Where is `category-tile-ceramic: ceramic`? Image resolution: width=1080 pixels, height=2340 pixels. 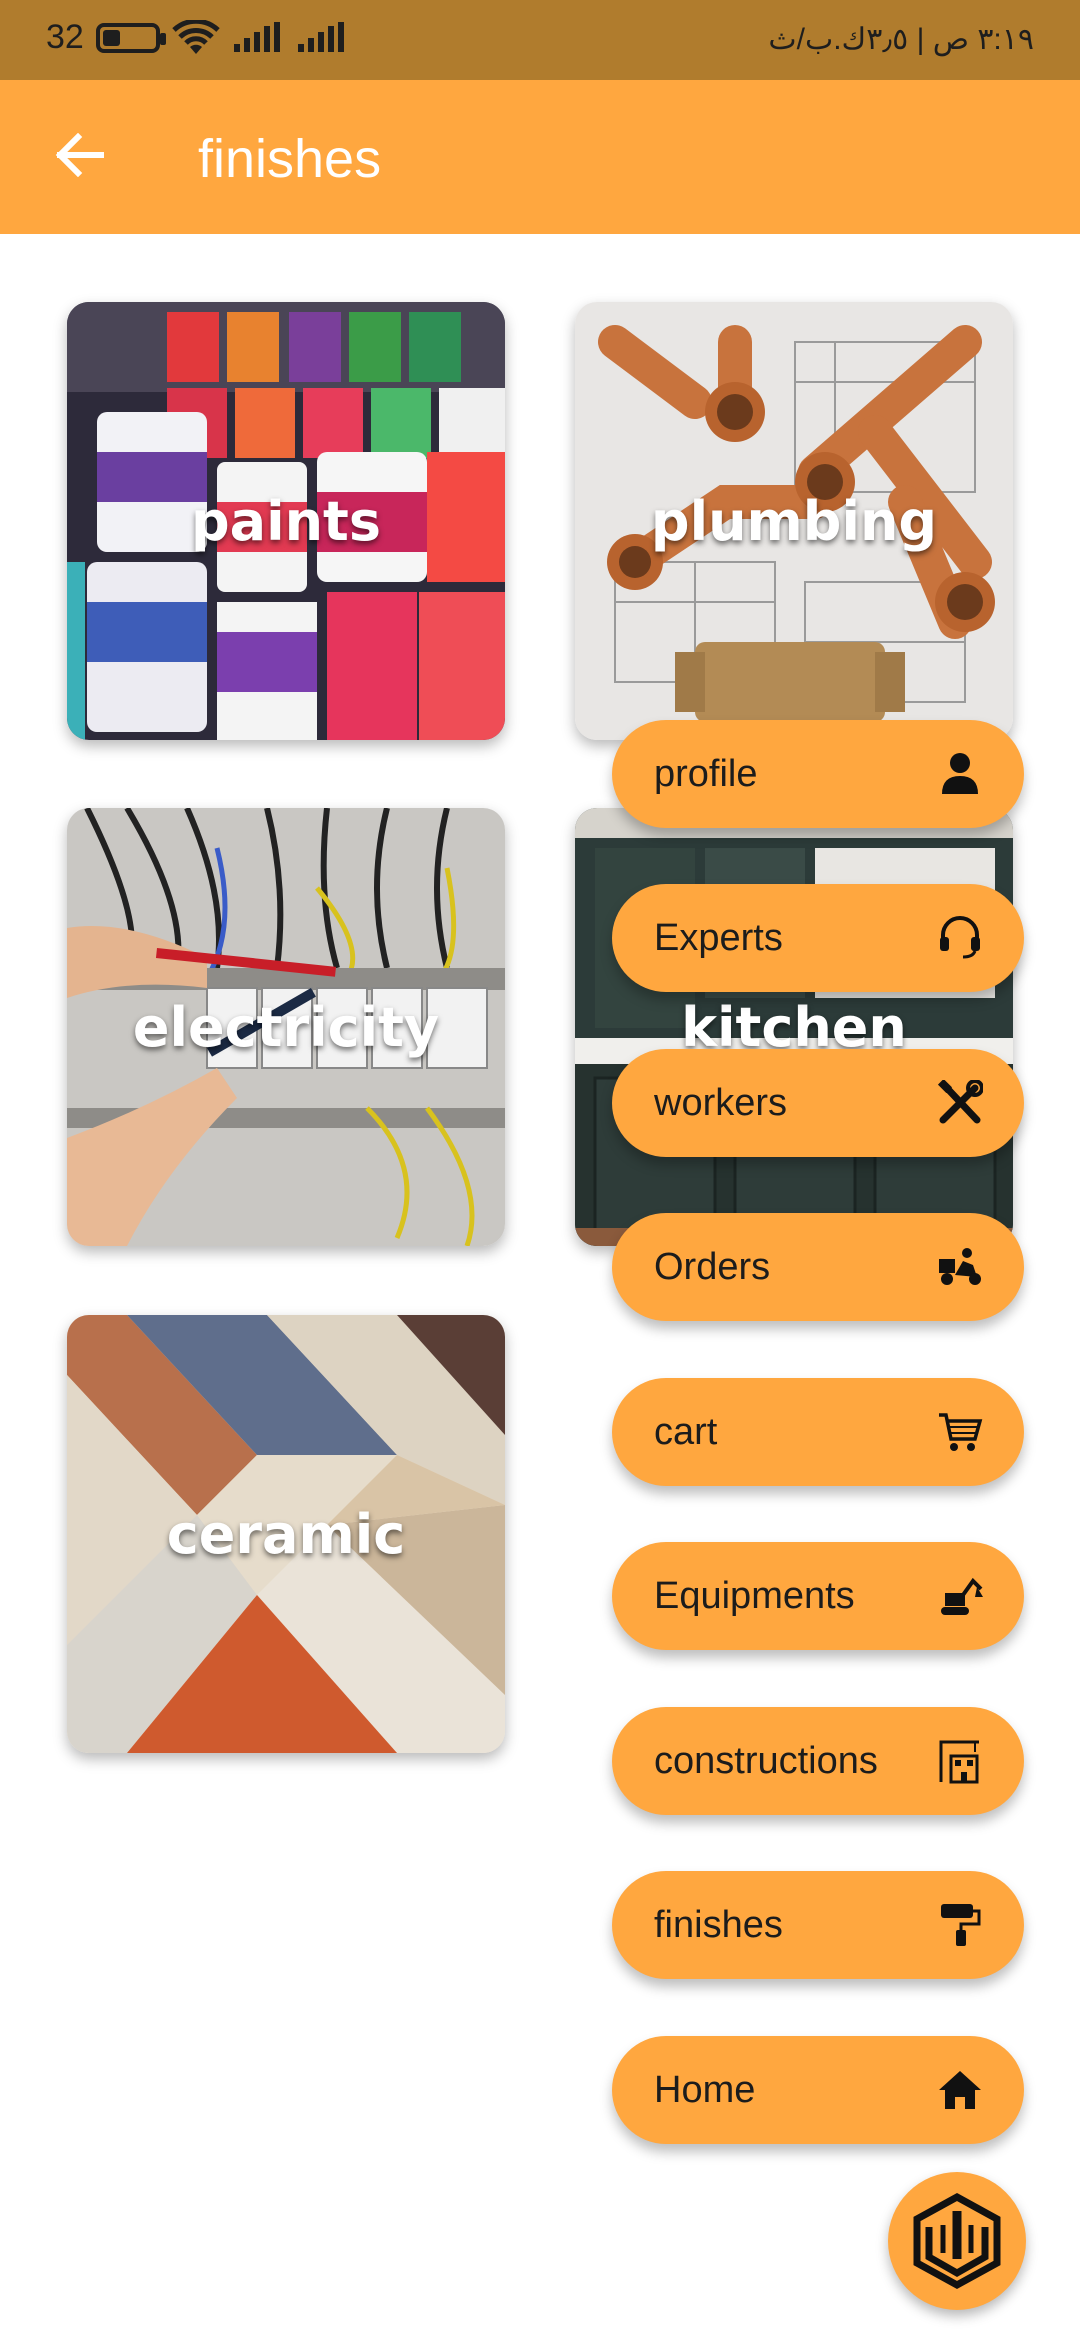 category-tile-ceramic: ceramic is located at coordinates (286, 1534).